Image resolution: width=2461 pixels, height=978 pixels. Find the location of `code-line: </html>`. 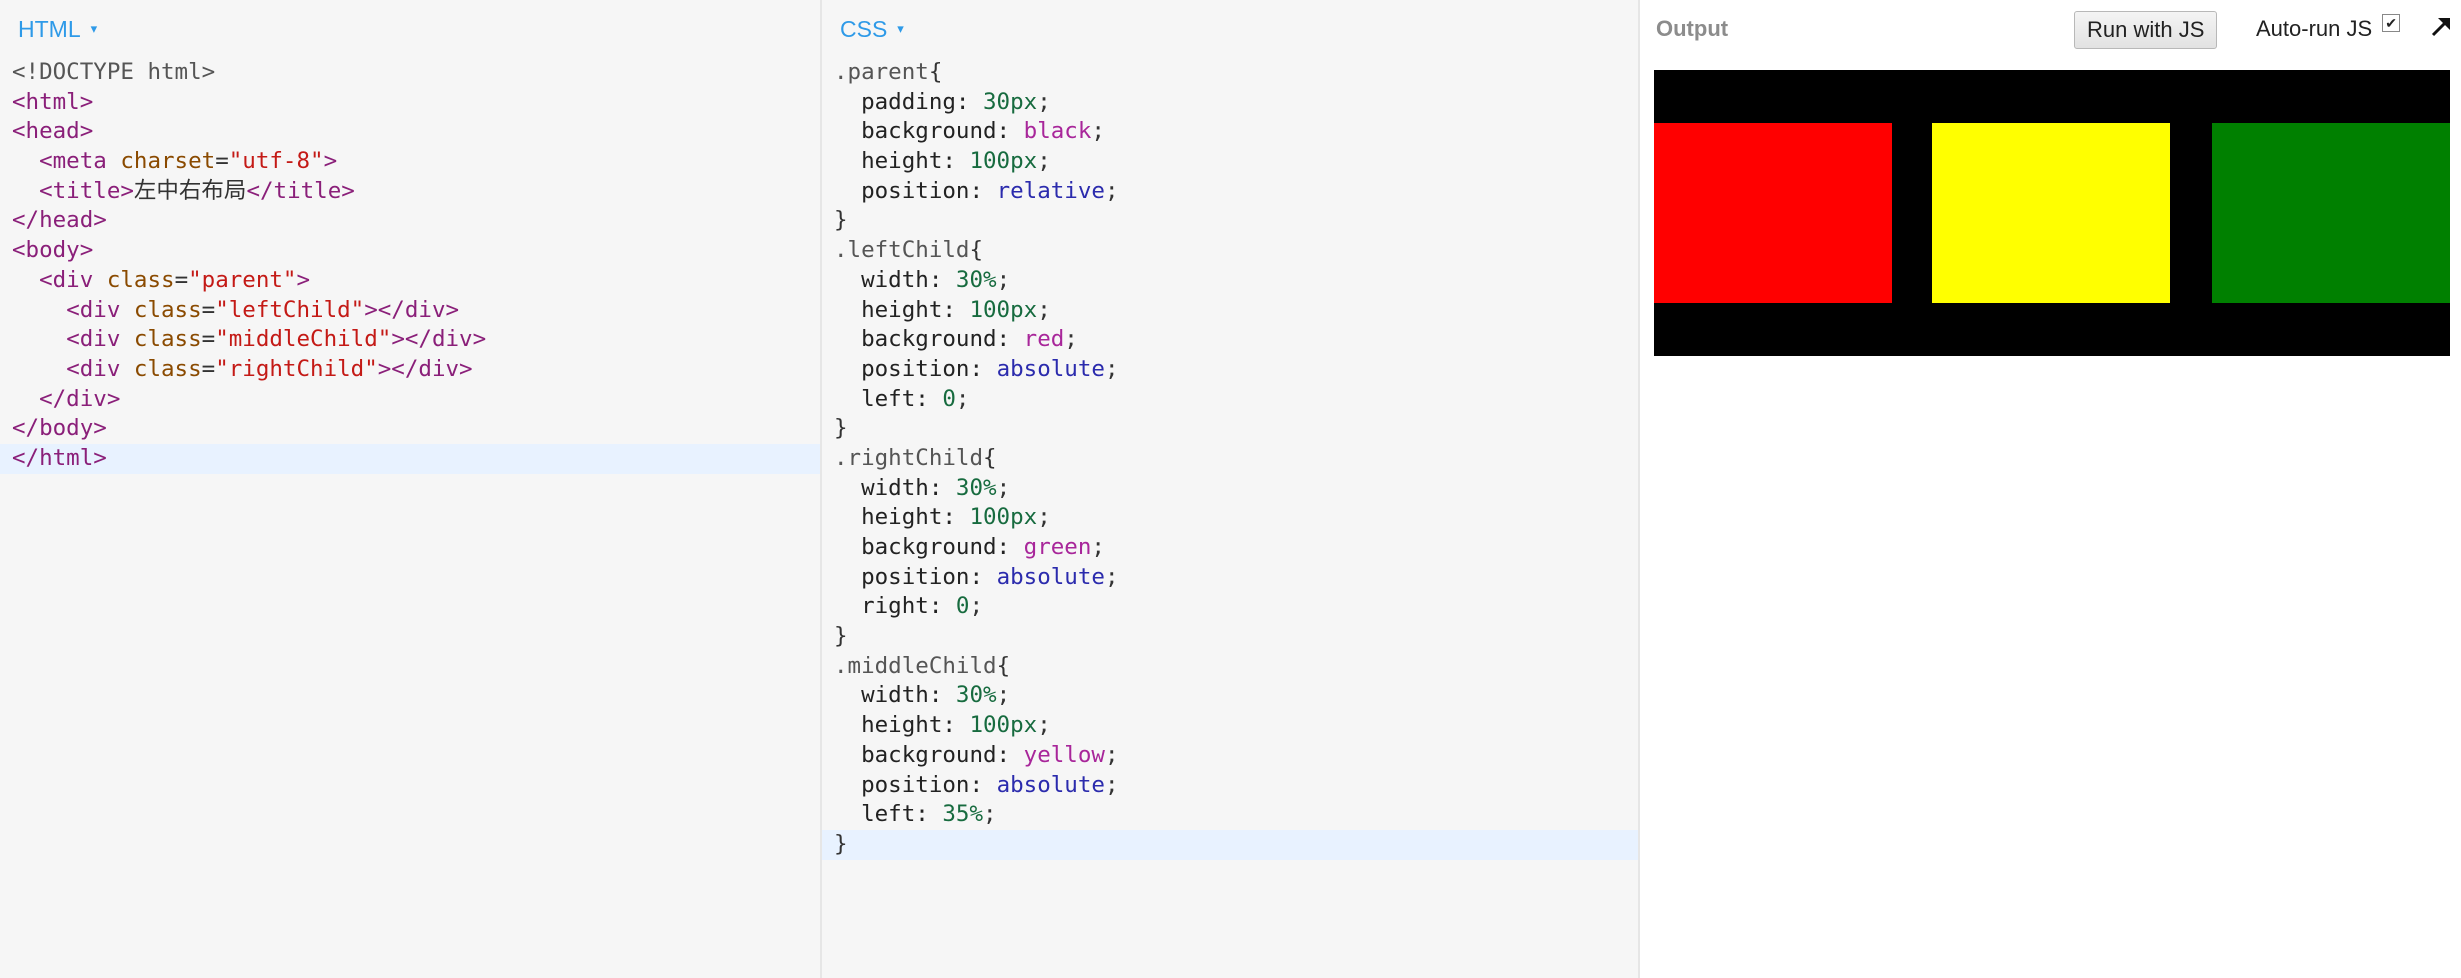

code-line: </html> is located at coordinates (410, 458).